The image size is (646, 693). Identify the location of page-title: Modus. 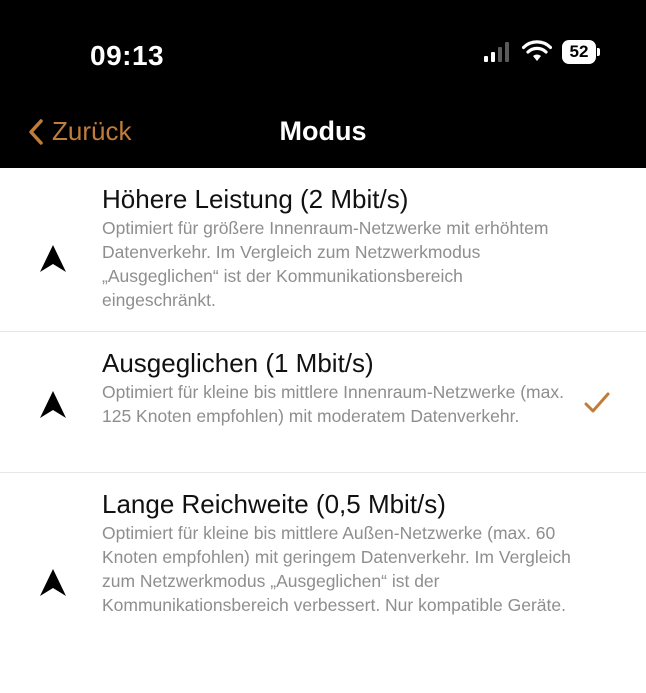
(323, 131).